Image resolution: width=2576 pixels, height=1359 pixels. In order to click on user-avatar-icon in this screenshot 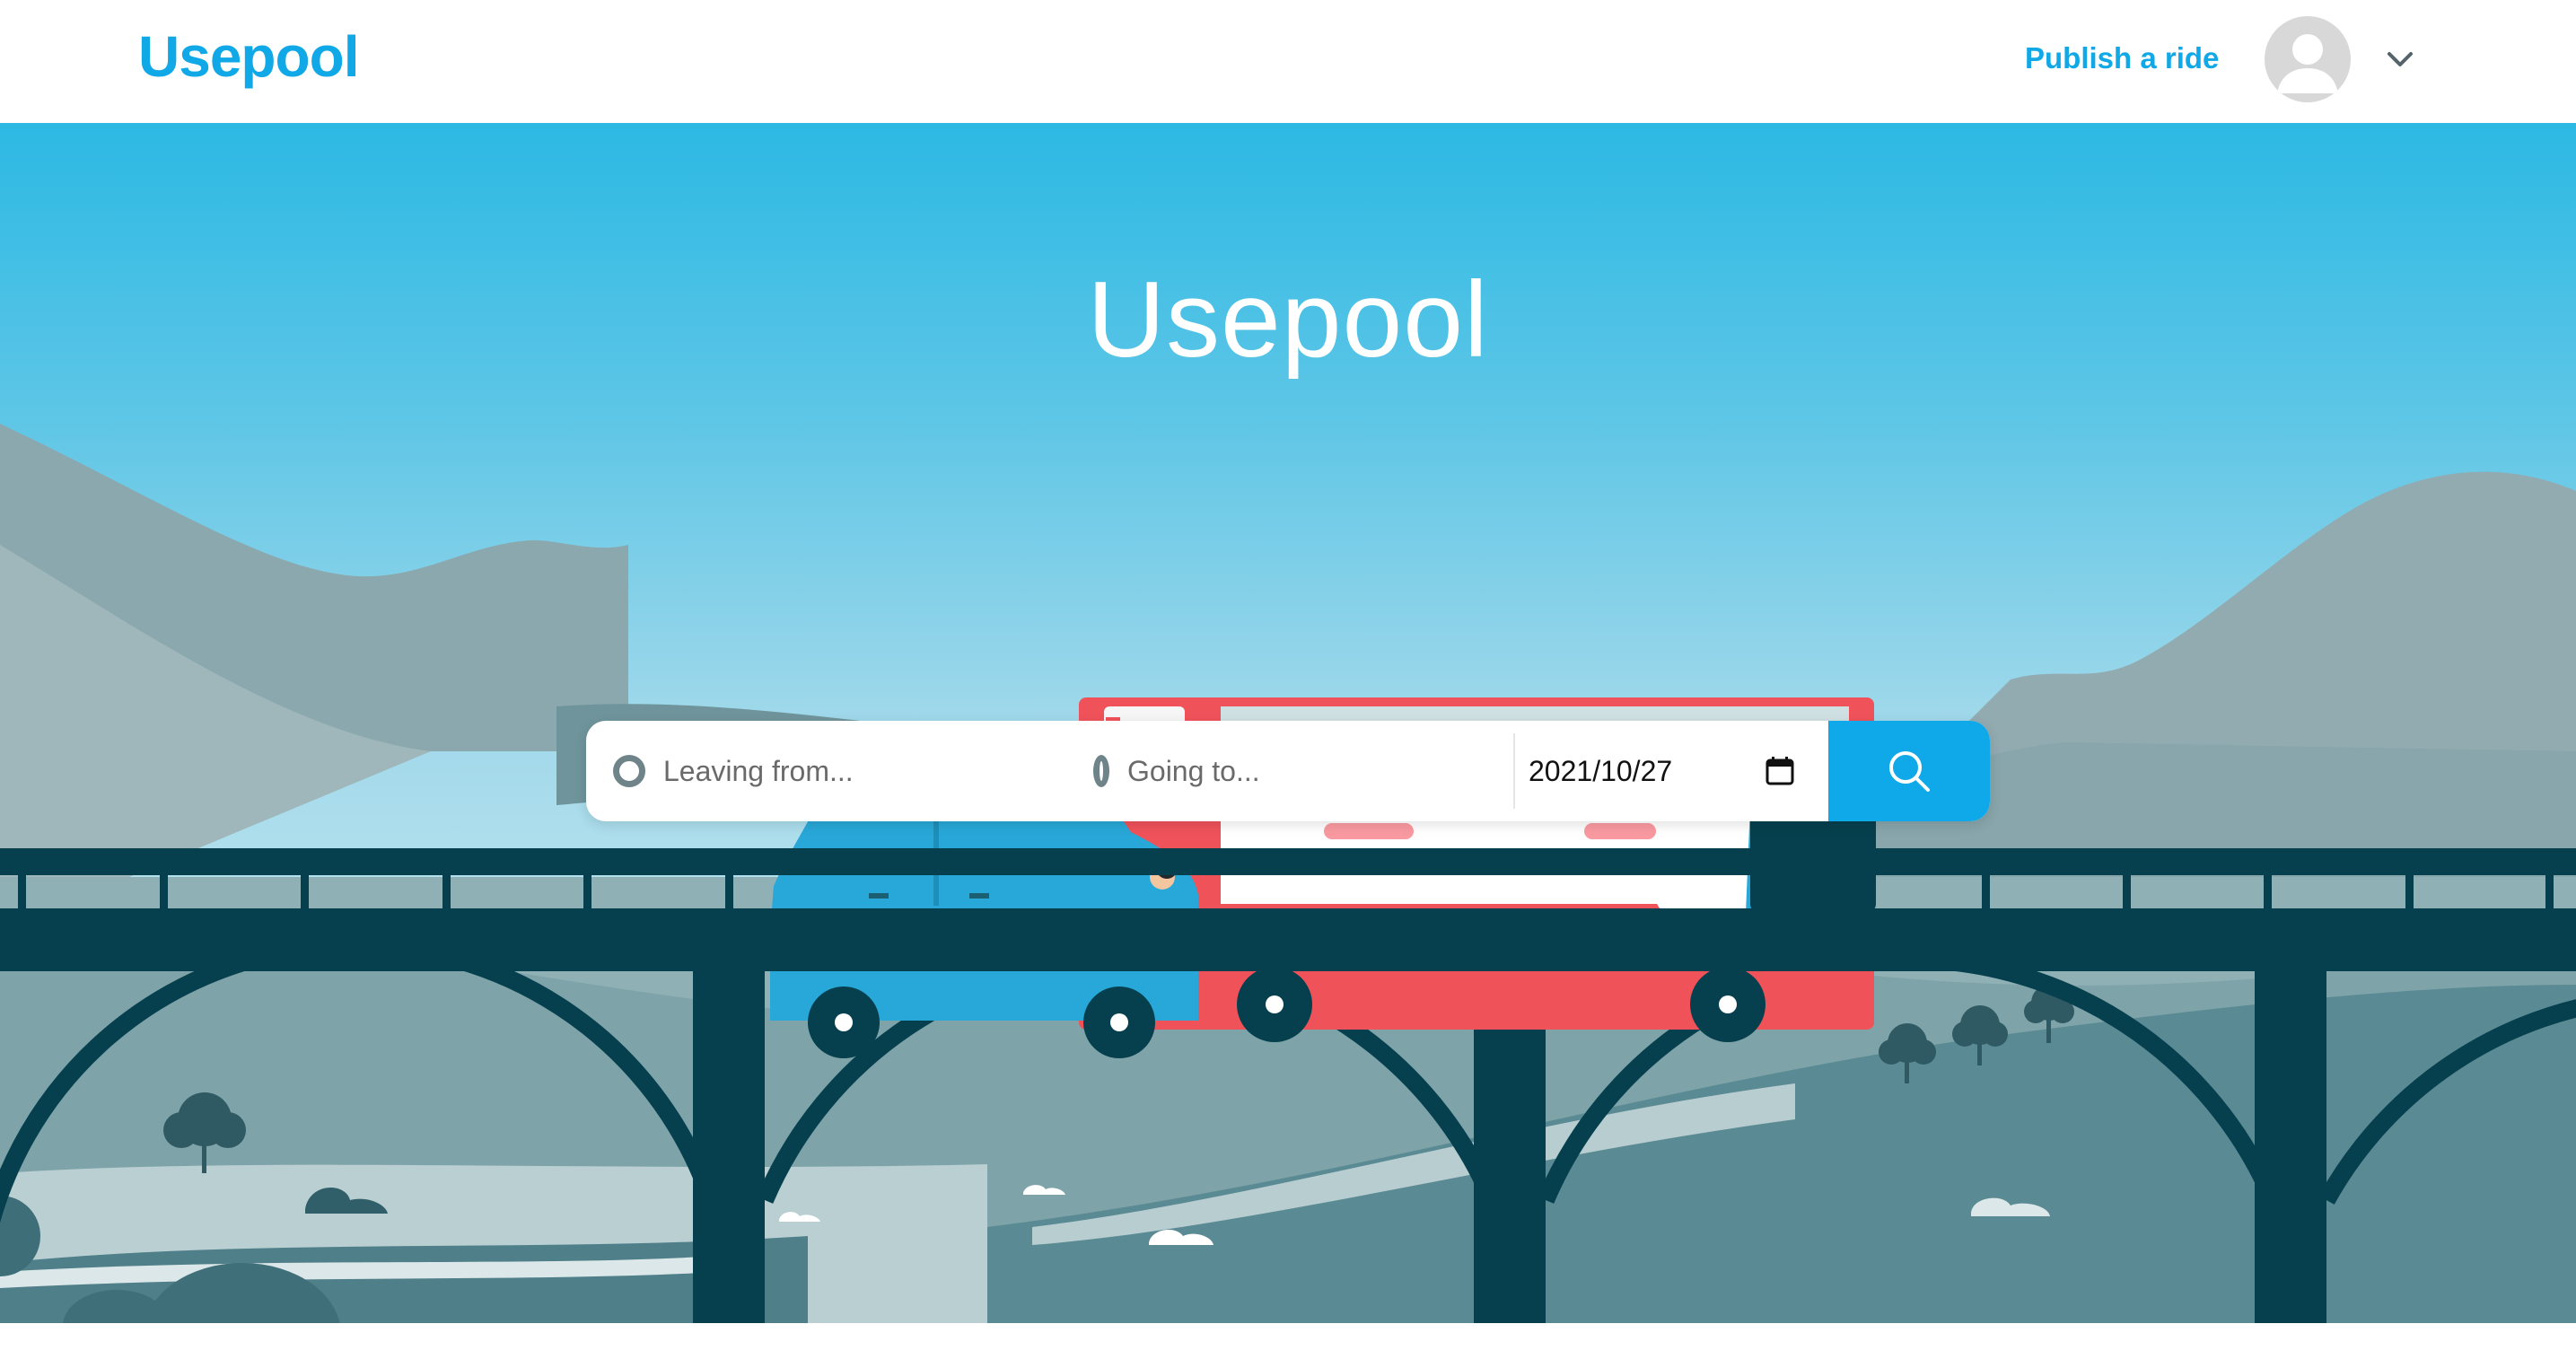, I will do `click(2308, 59)`.